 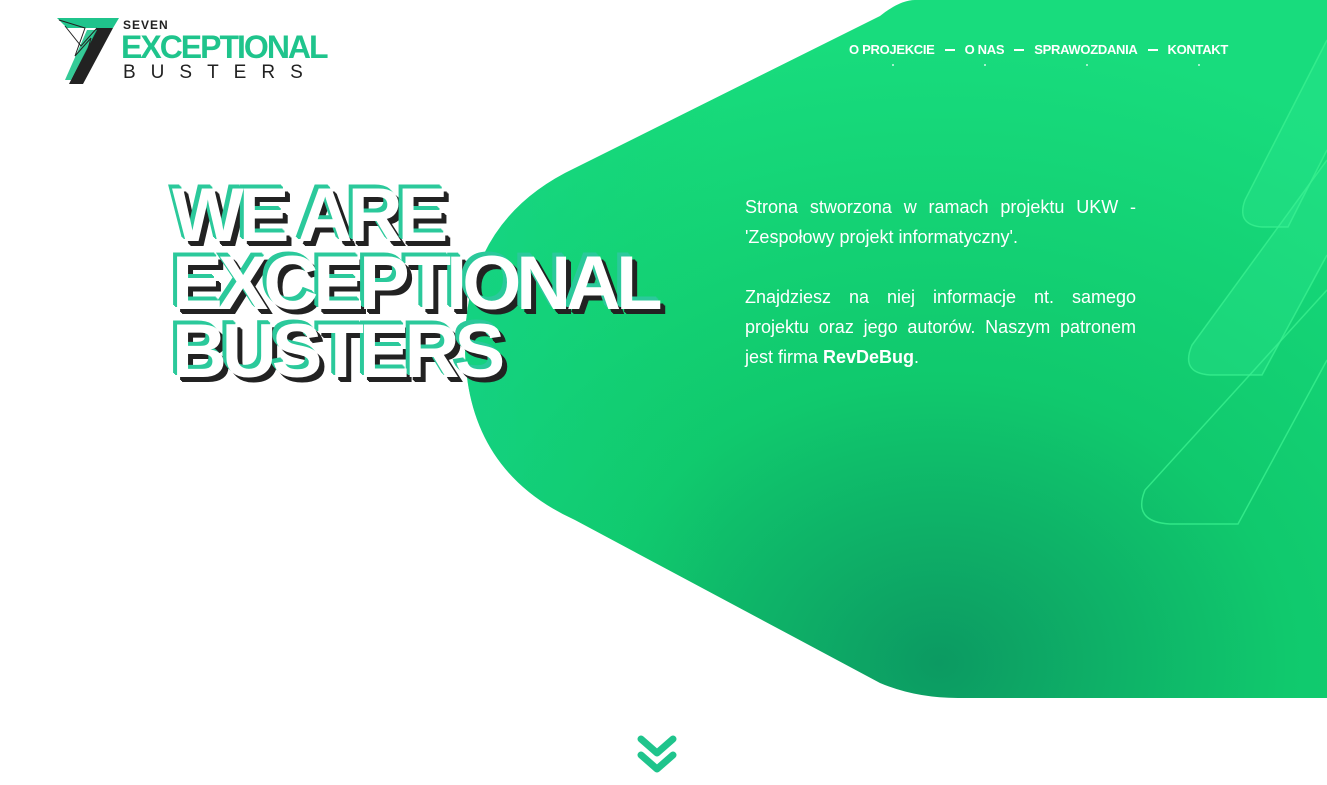 I want to click on nav-item-sprawozdania: SPRAWOZDANIA, so click(x=1086, y=54).